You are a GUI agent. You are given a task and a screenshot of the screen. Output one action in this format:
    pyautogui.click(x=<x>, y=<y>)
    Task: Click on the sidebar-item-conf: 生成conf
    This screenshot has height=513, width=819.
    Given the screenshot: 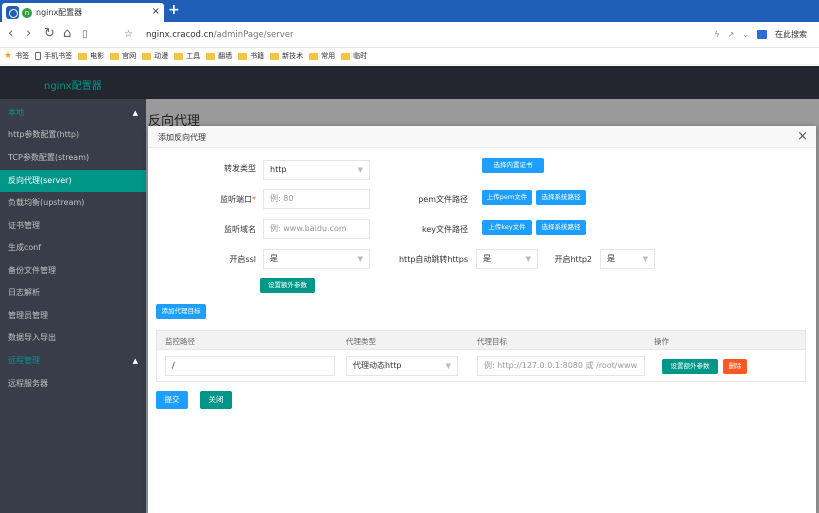 What is the action you would take?
    pyautogui.click(x=73, y=248)
    